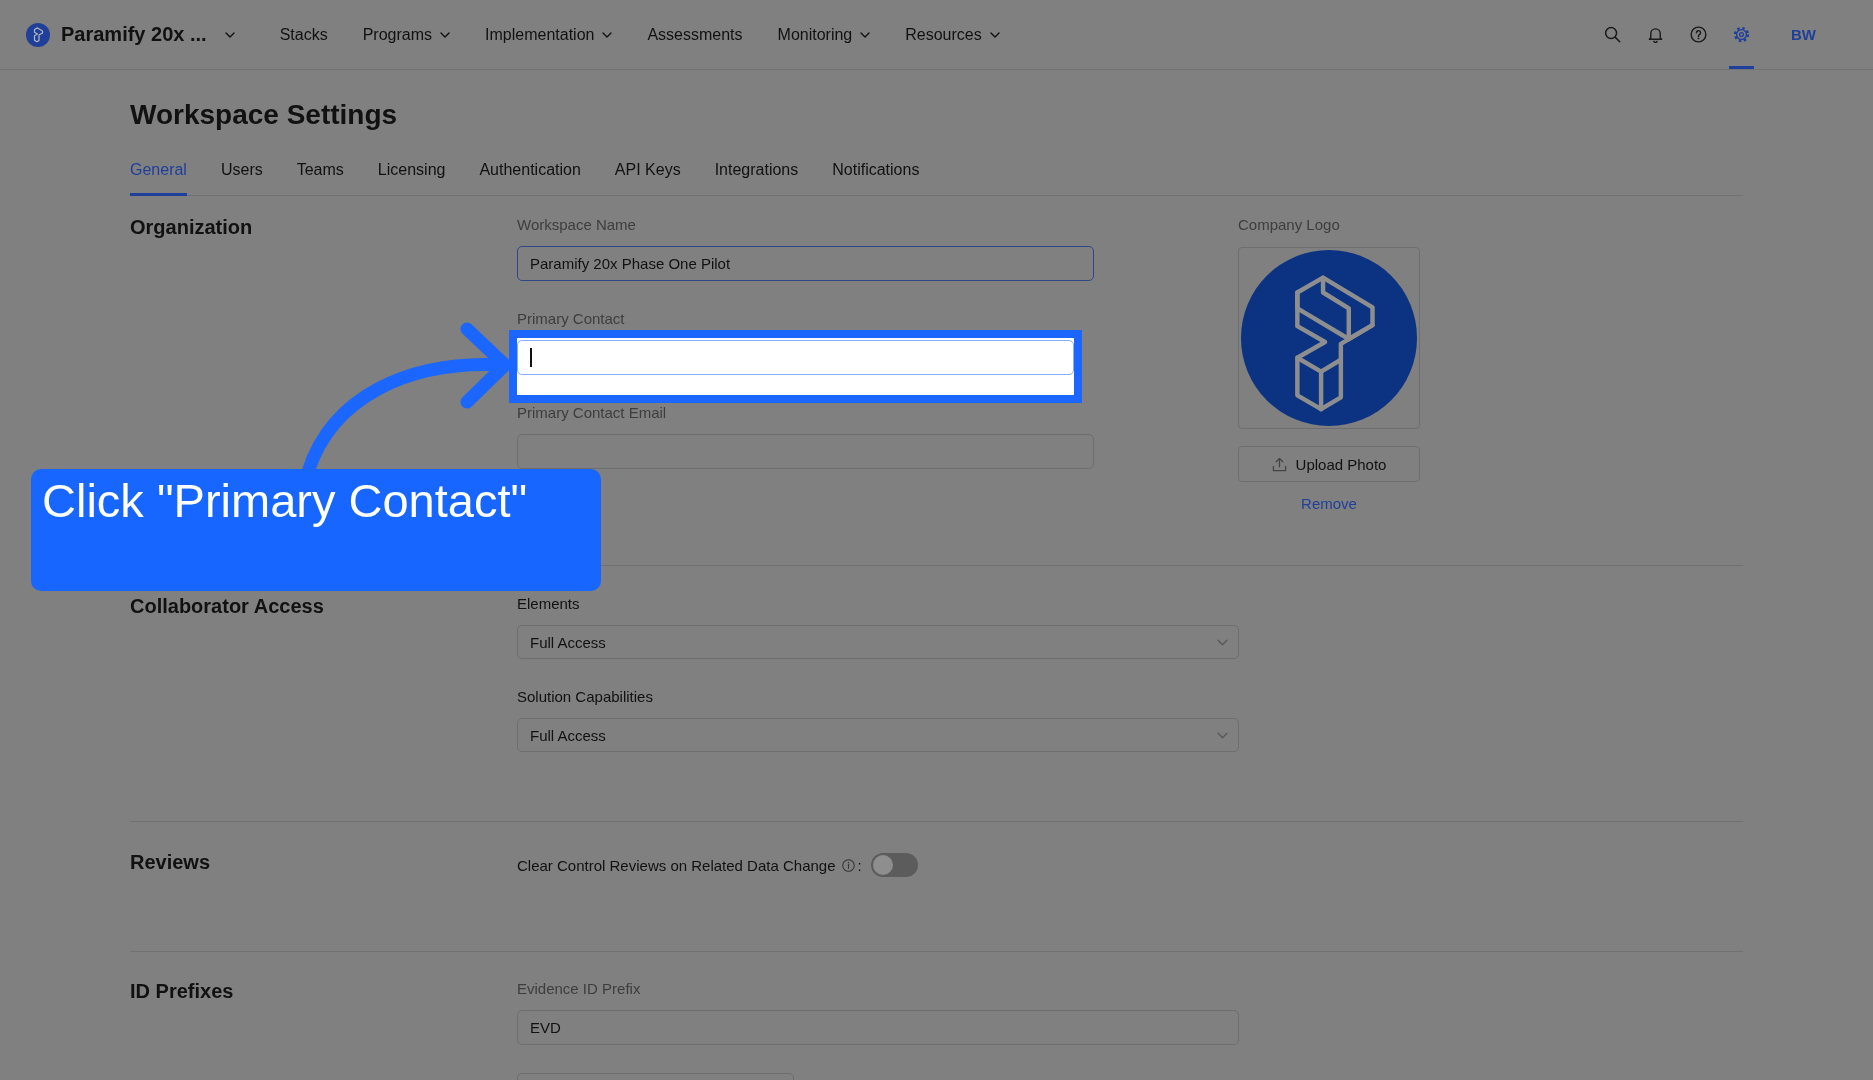 This screenshot has width=1873, height=1080. What do you see at coordinates (848, 865) in the screenshot?
I see `info-icon` at bounding box center [848, 865].